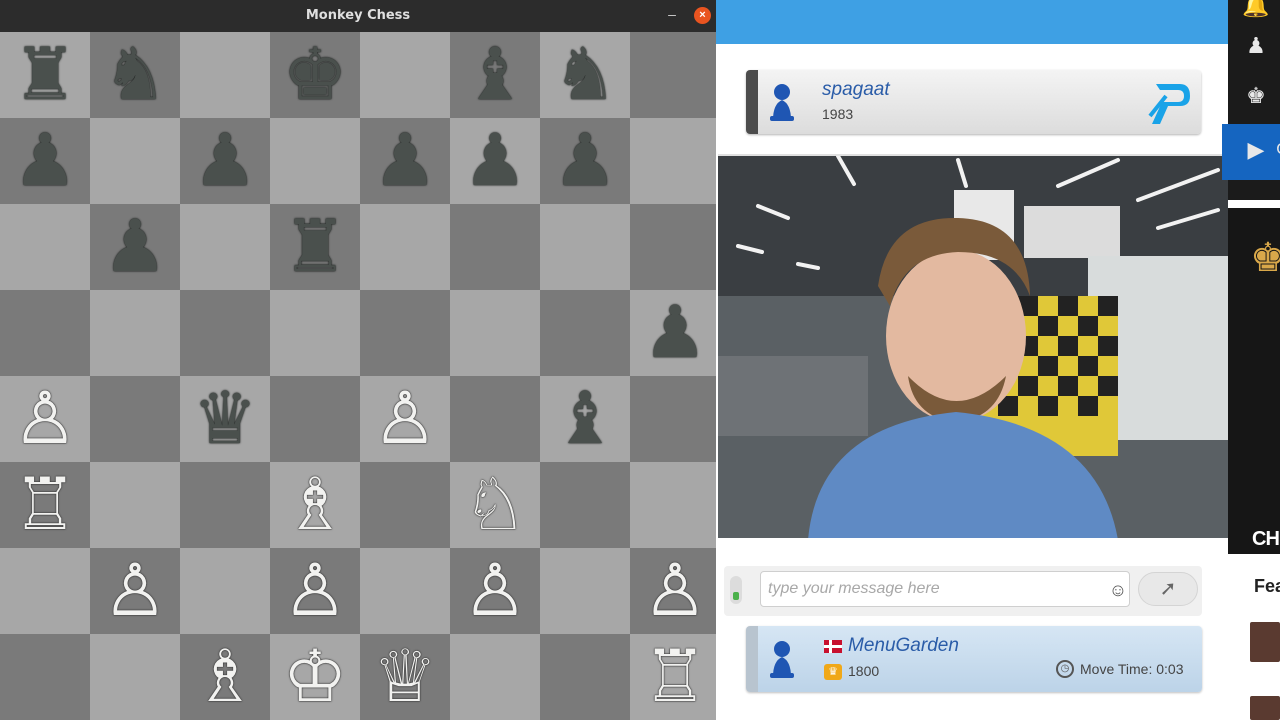  Describe the element at coordinates (405, 591) in the screenshot. I see `board-square-e2` at that location.